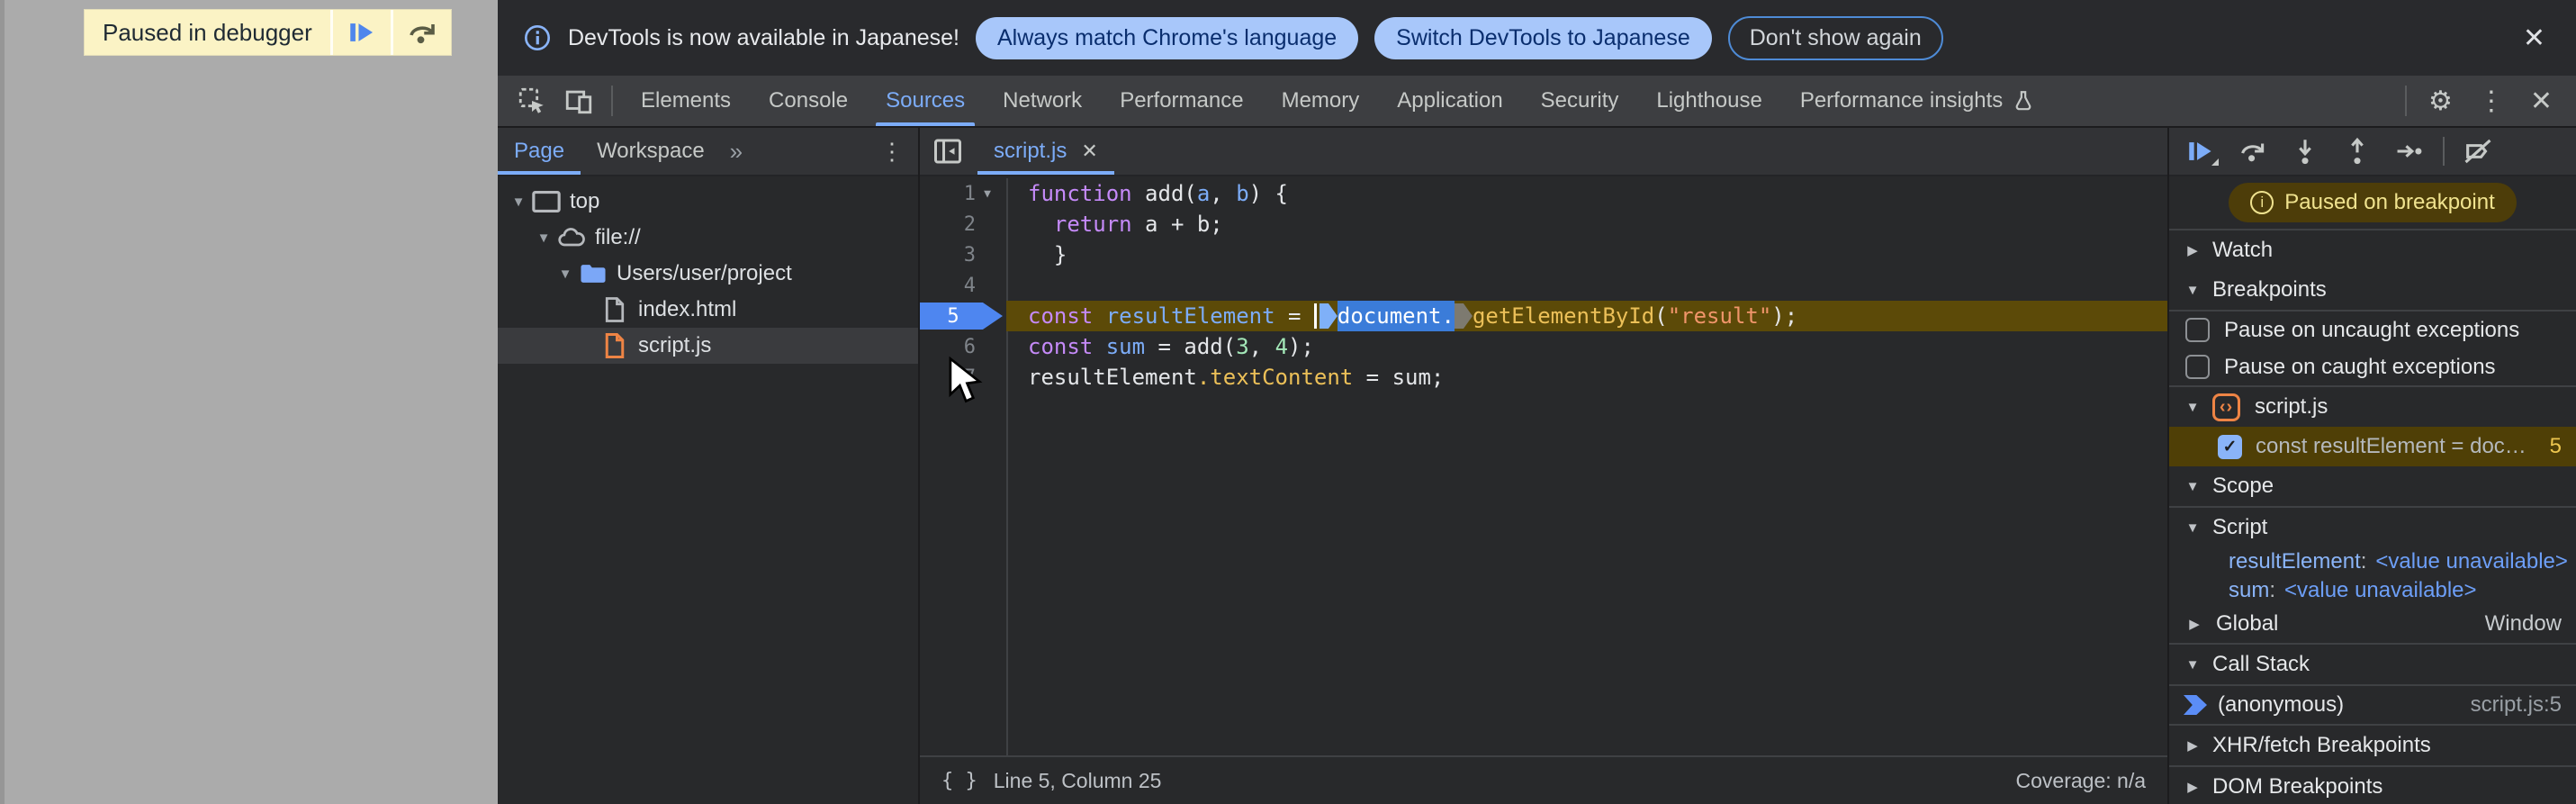 This screenshot has height=804, width=2576. I want to click on pause-uncaught-checkbox, so click(2197, 330).